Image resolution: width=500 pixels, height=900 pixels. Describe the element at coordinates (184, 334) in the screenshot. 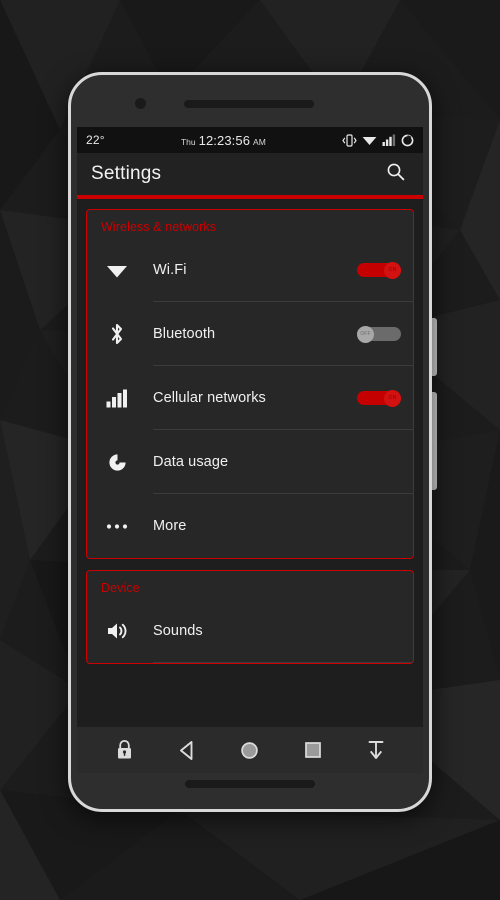

I see `settings-row-label: Bluetooth` at that location.